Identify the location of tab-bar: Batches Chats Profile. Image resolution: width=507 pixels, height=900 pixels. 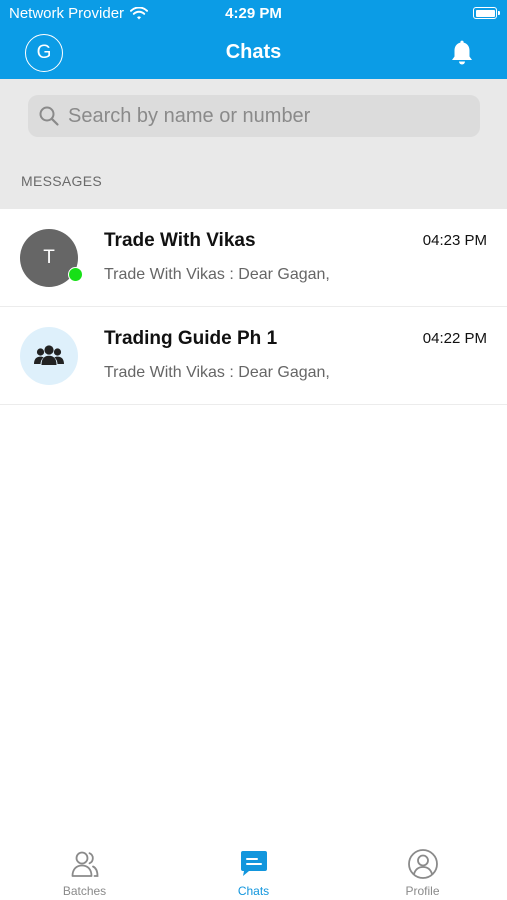
(253, 867).